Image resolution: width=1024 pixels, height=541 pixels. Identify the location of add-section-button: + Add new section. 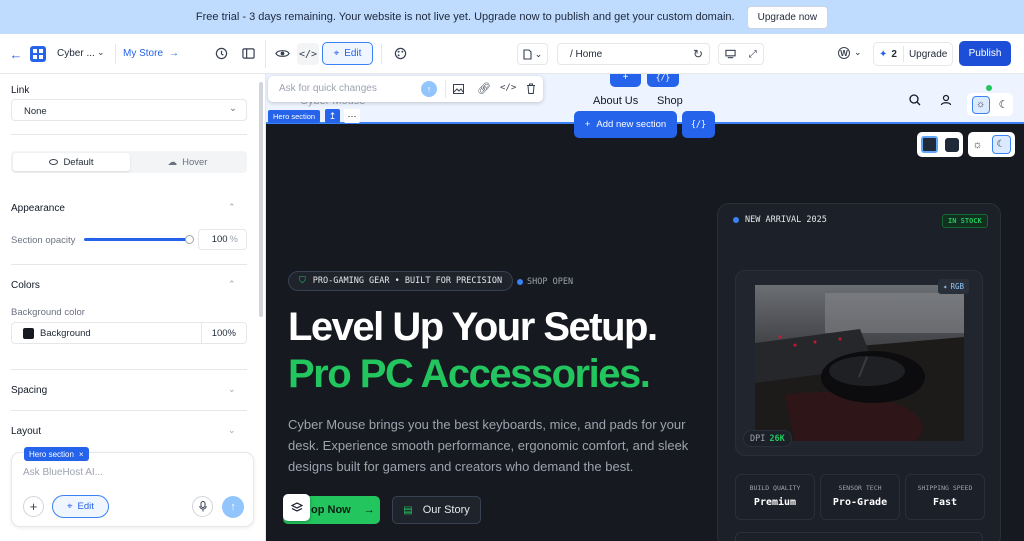
(625, 124).